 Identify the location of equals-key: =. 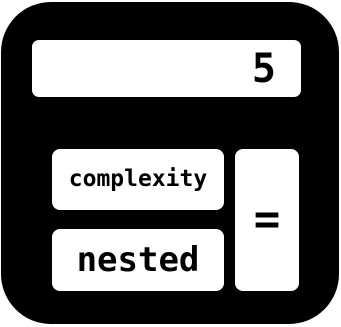
(267, 220).